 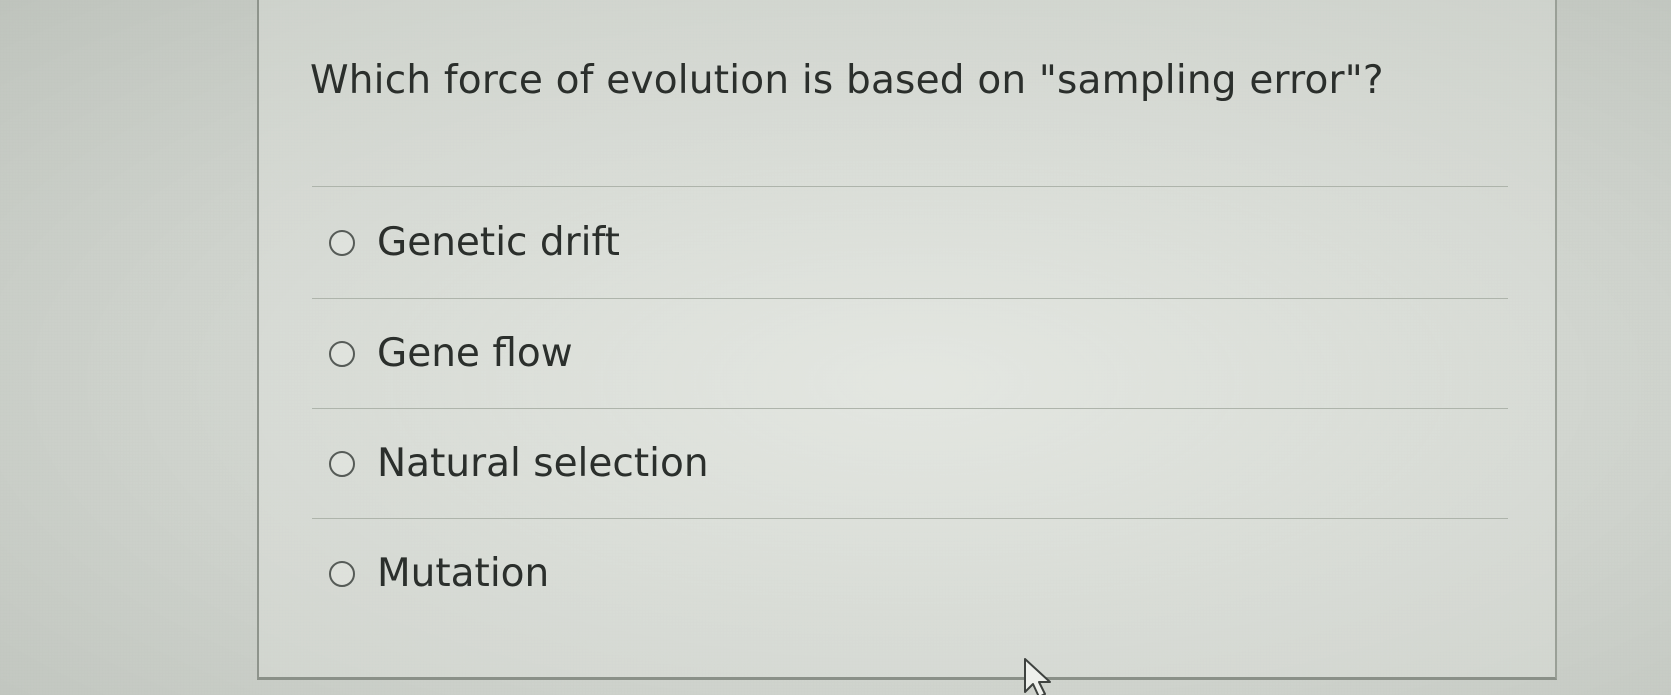 I want to click on option-label: Gene flow, so click(x=475, y=353).